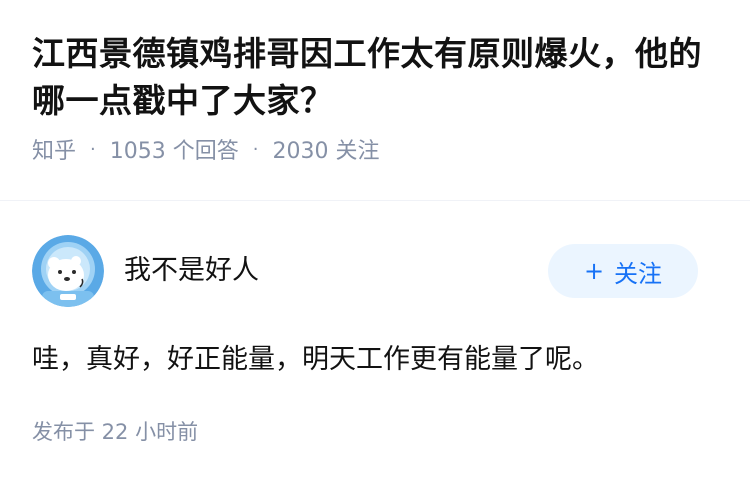 The width and height of the screenshot is (750, 484). I want to click on plus-icon: +, so click(594, 271).